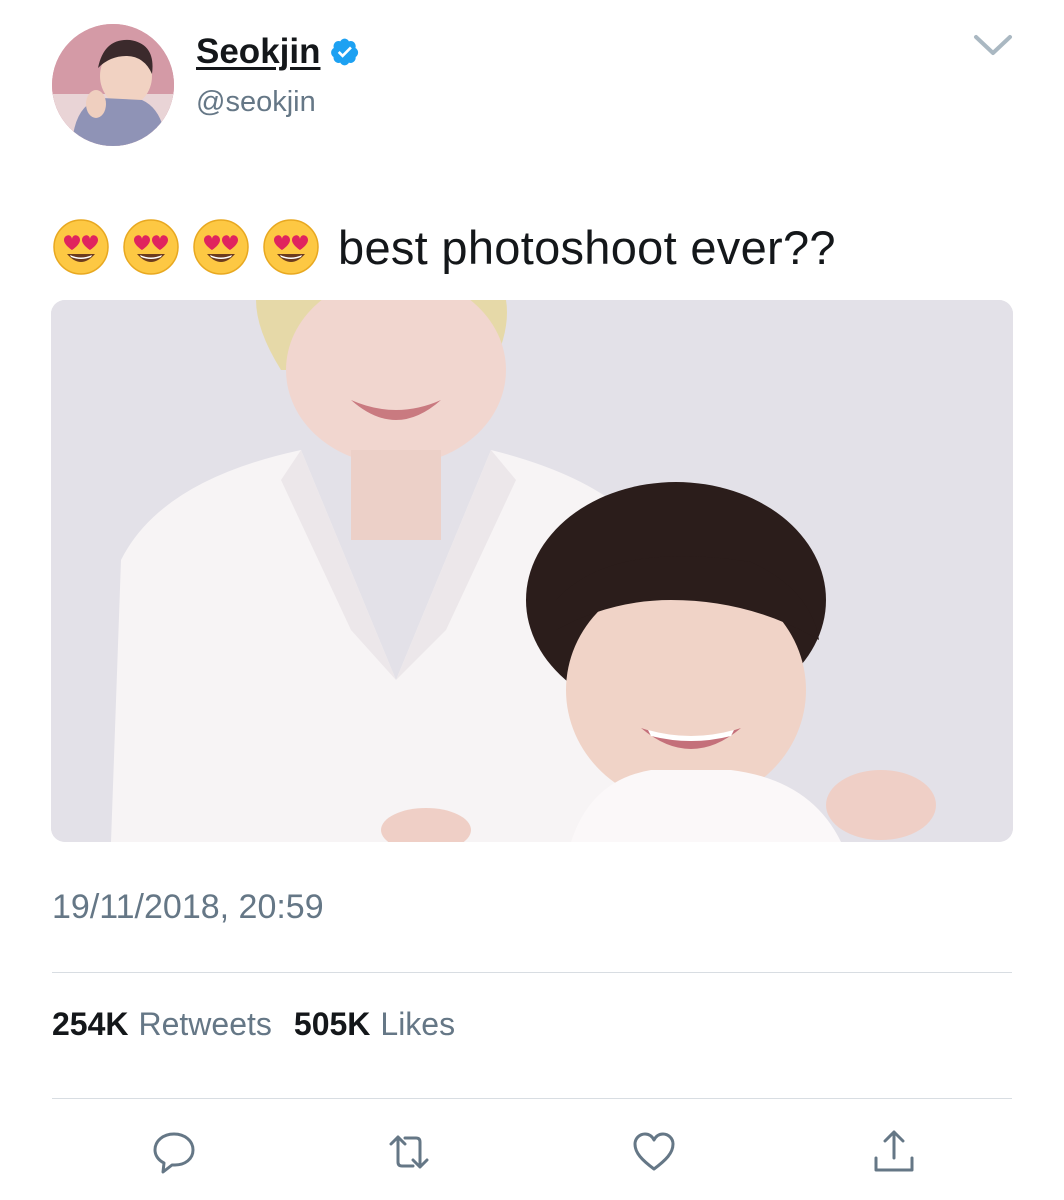 The height and width of the screenshot is (1200, 1064). I want to click on retweets-count: 254K, so click(90, 1024).